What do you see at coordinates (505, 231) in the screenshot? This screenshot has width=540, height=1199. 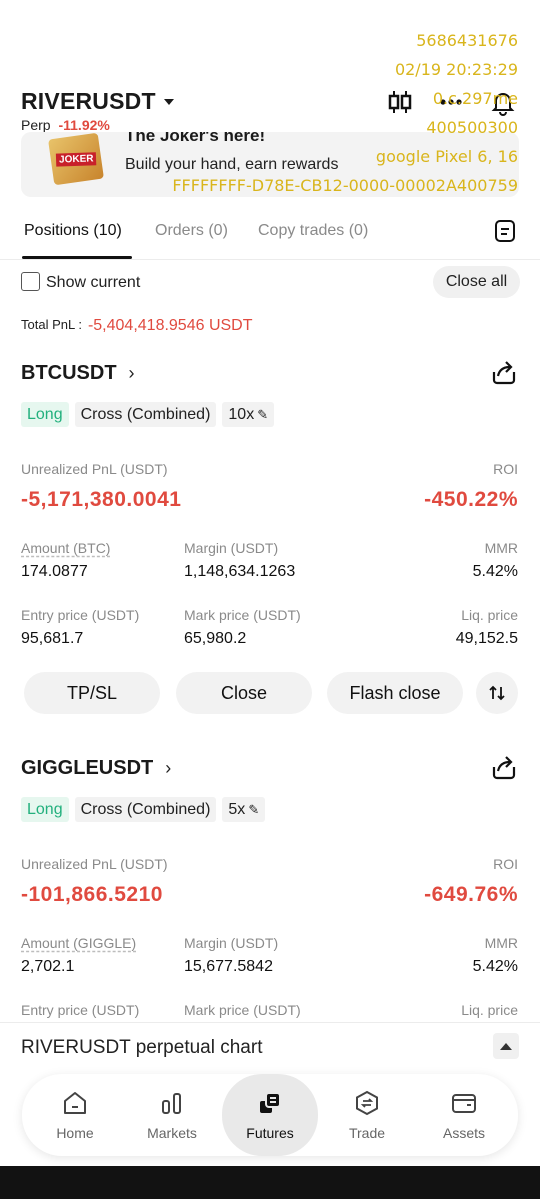 I see `order-history-icon` at bounding box center [505, 231].